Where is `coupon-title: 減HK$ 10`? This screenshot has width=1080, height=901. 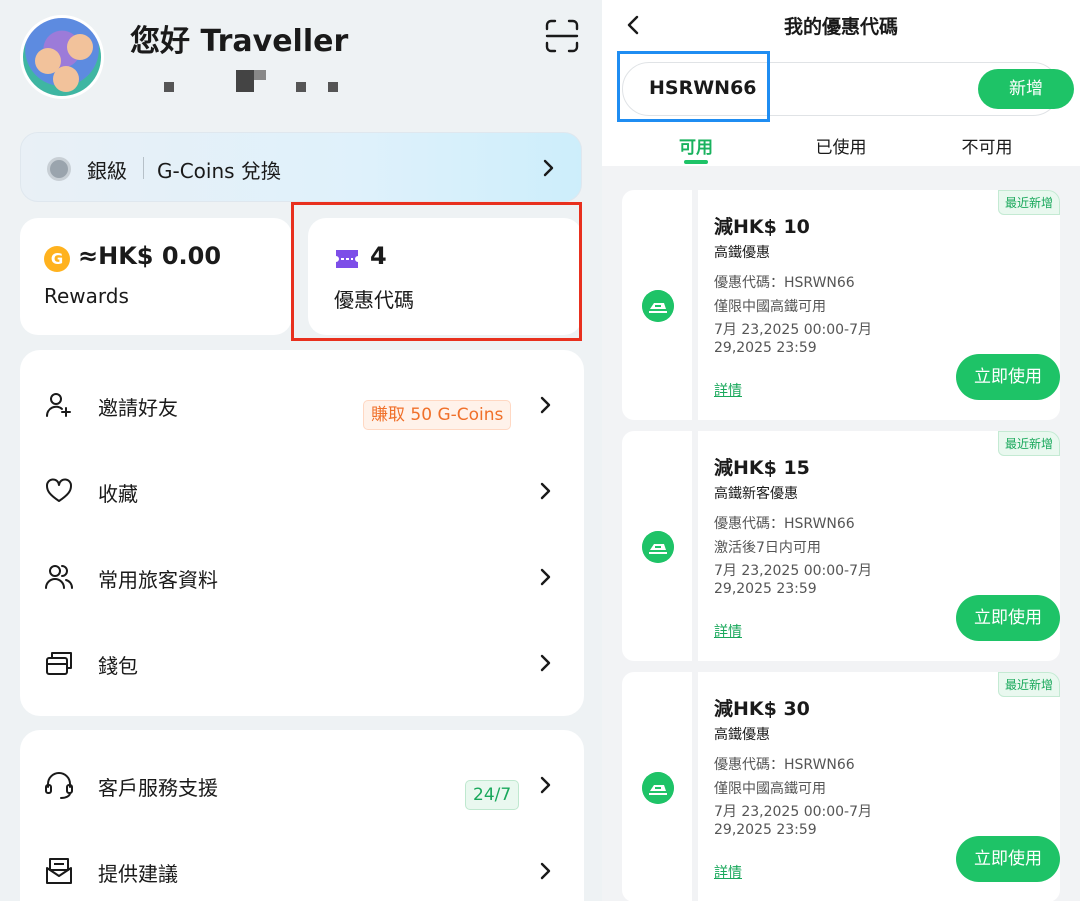
coupon-title: 減HK$ 10 is located at coordinates (762, 227).